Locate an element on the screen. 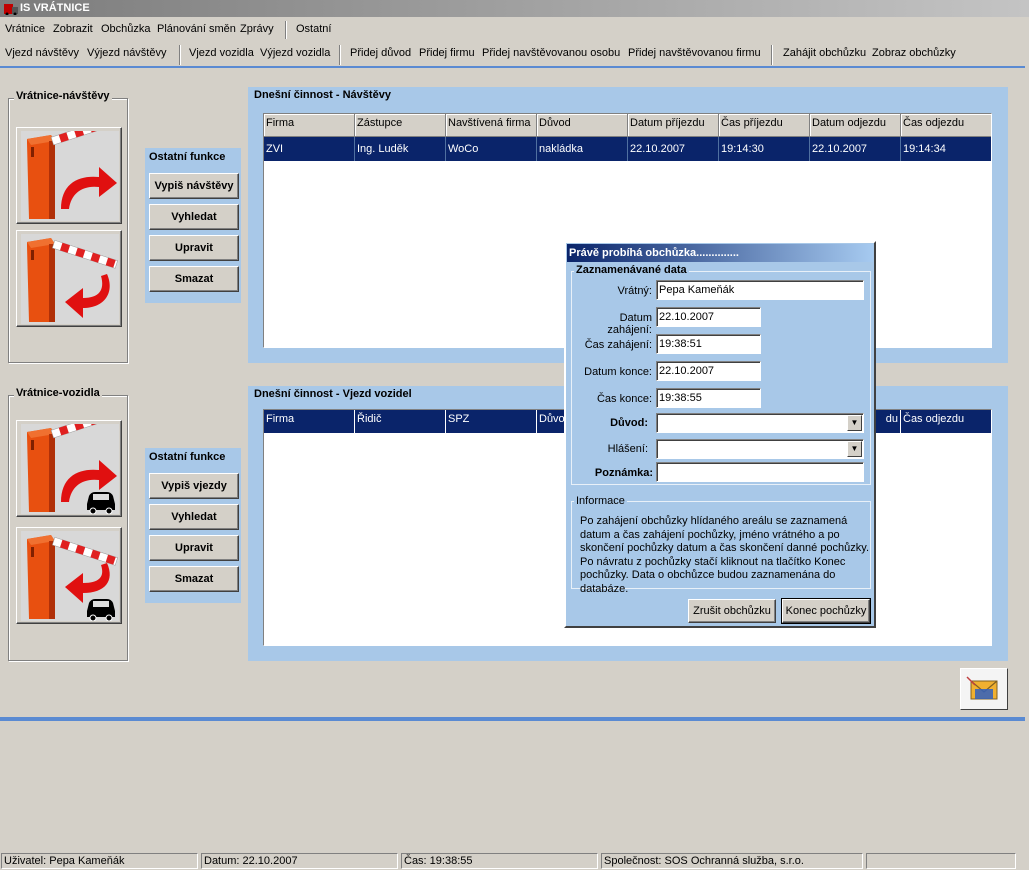 This screenshot has height=870, width=1029. note-label: Poznámka: is located at coordinates (623, 473).